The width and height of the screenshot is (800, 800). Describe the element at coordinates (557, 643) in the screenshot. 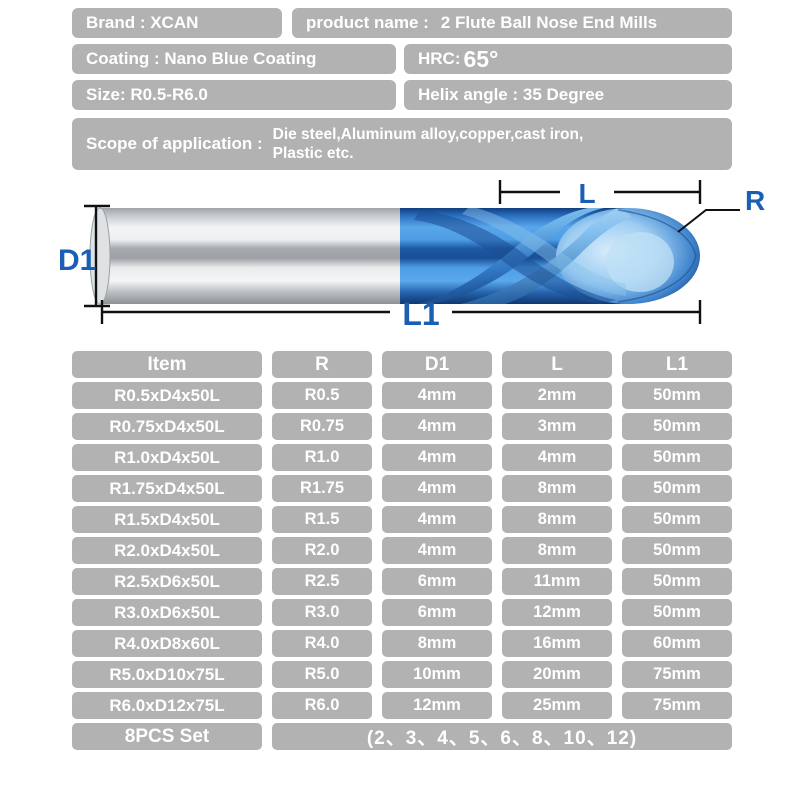

I see `table-cell: 16mm` at that location.